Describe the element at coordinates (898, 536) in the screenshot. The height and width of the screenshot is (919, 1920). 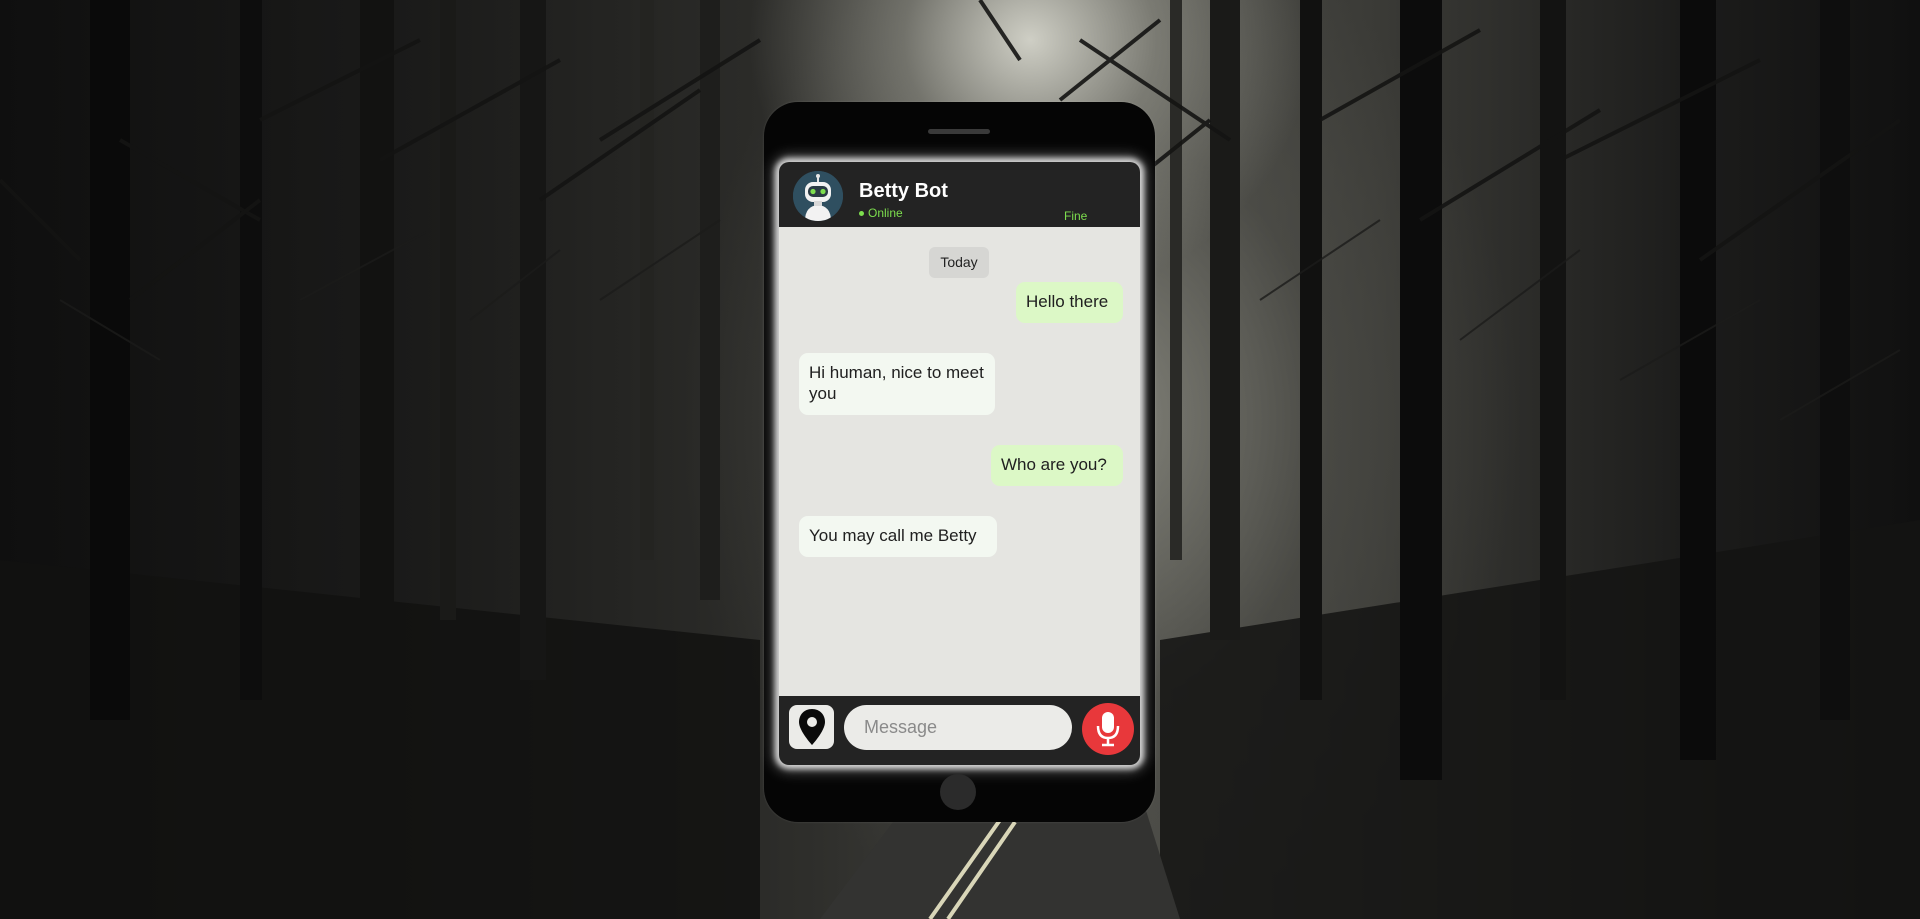
I see `message-received: You may call me Betty` at that location.